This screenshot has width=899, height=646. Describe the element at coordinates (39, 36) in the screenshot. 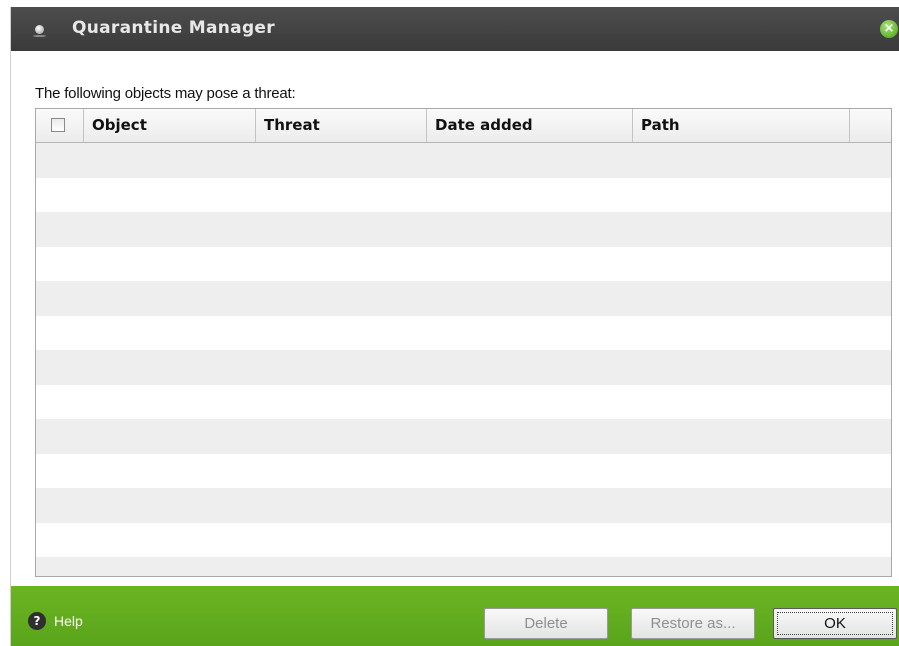

I see `window-menu-icon-shadow` at that location.